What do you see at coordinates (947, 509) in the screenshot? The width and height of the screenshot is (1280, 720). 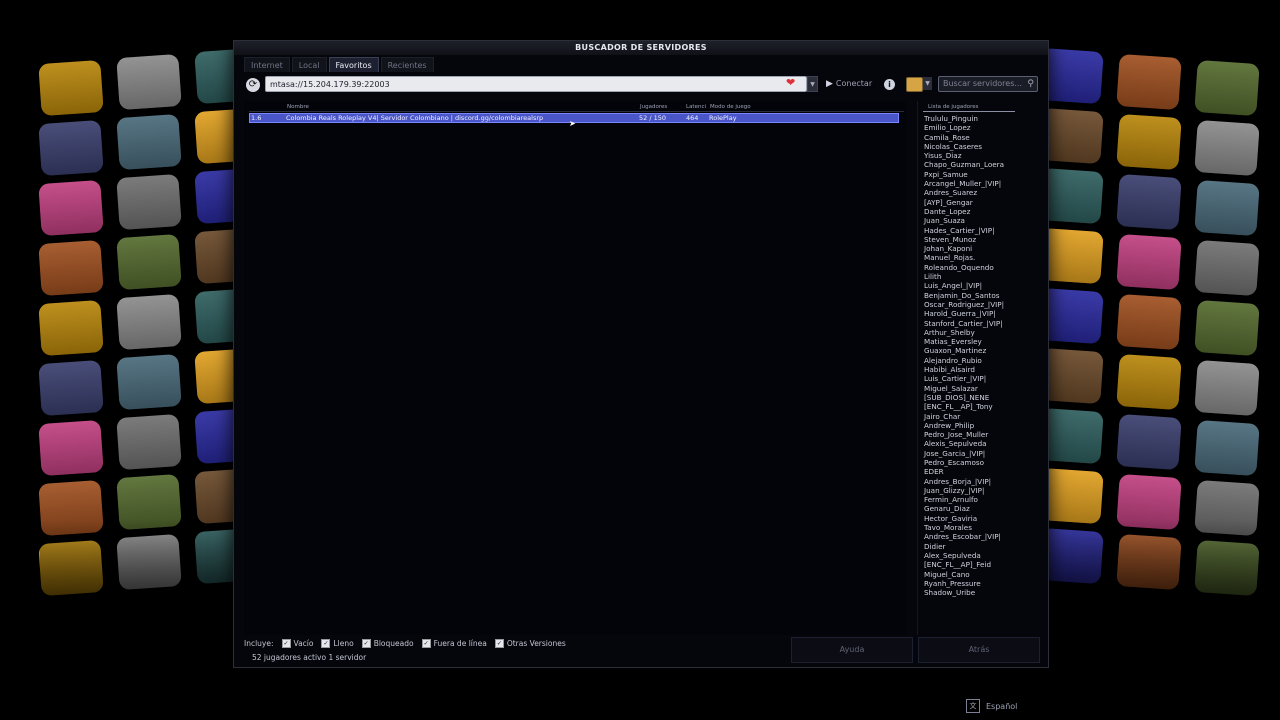 I see `player-list-item: Genaru_Diaz` at bounding box center [947, 509].